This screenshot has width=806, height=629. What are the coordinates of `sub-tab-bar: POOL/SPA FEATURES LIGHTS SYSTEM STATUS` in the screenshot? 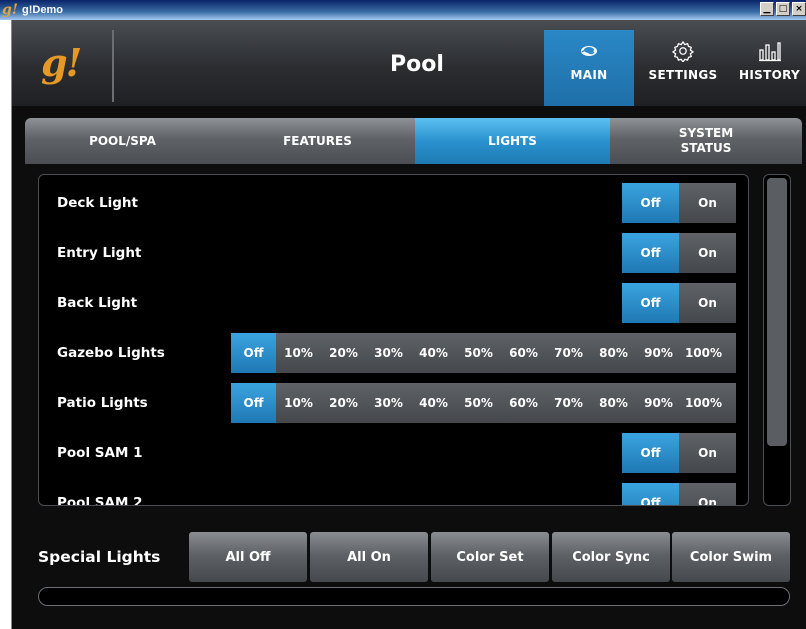 It's located at (413, 141).